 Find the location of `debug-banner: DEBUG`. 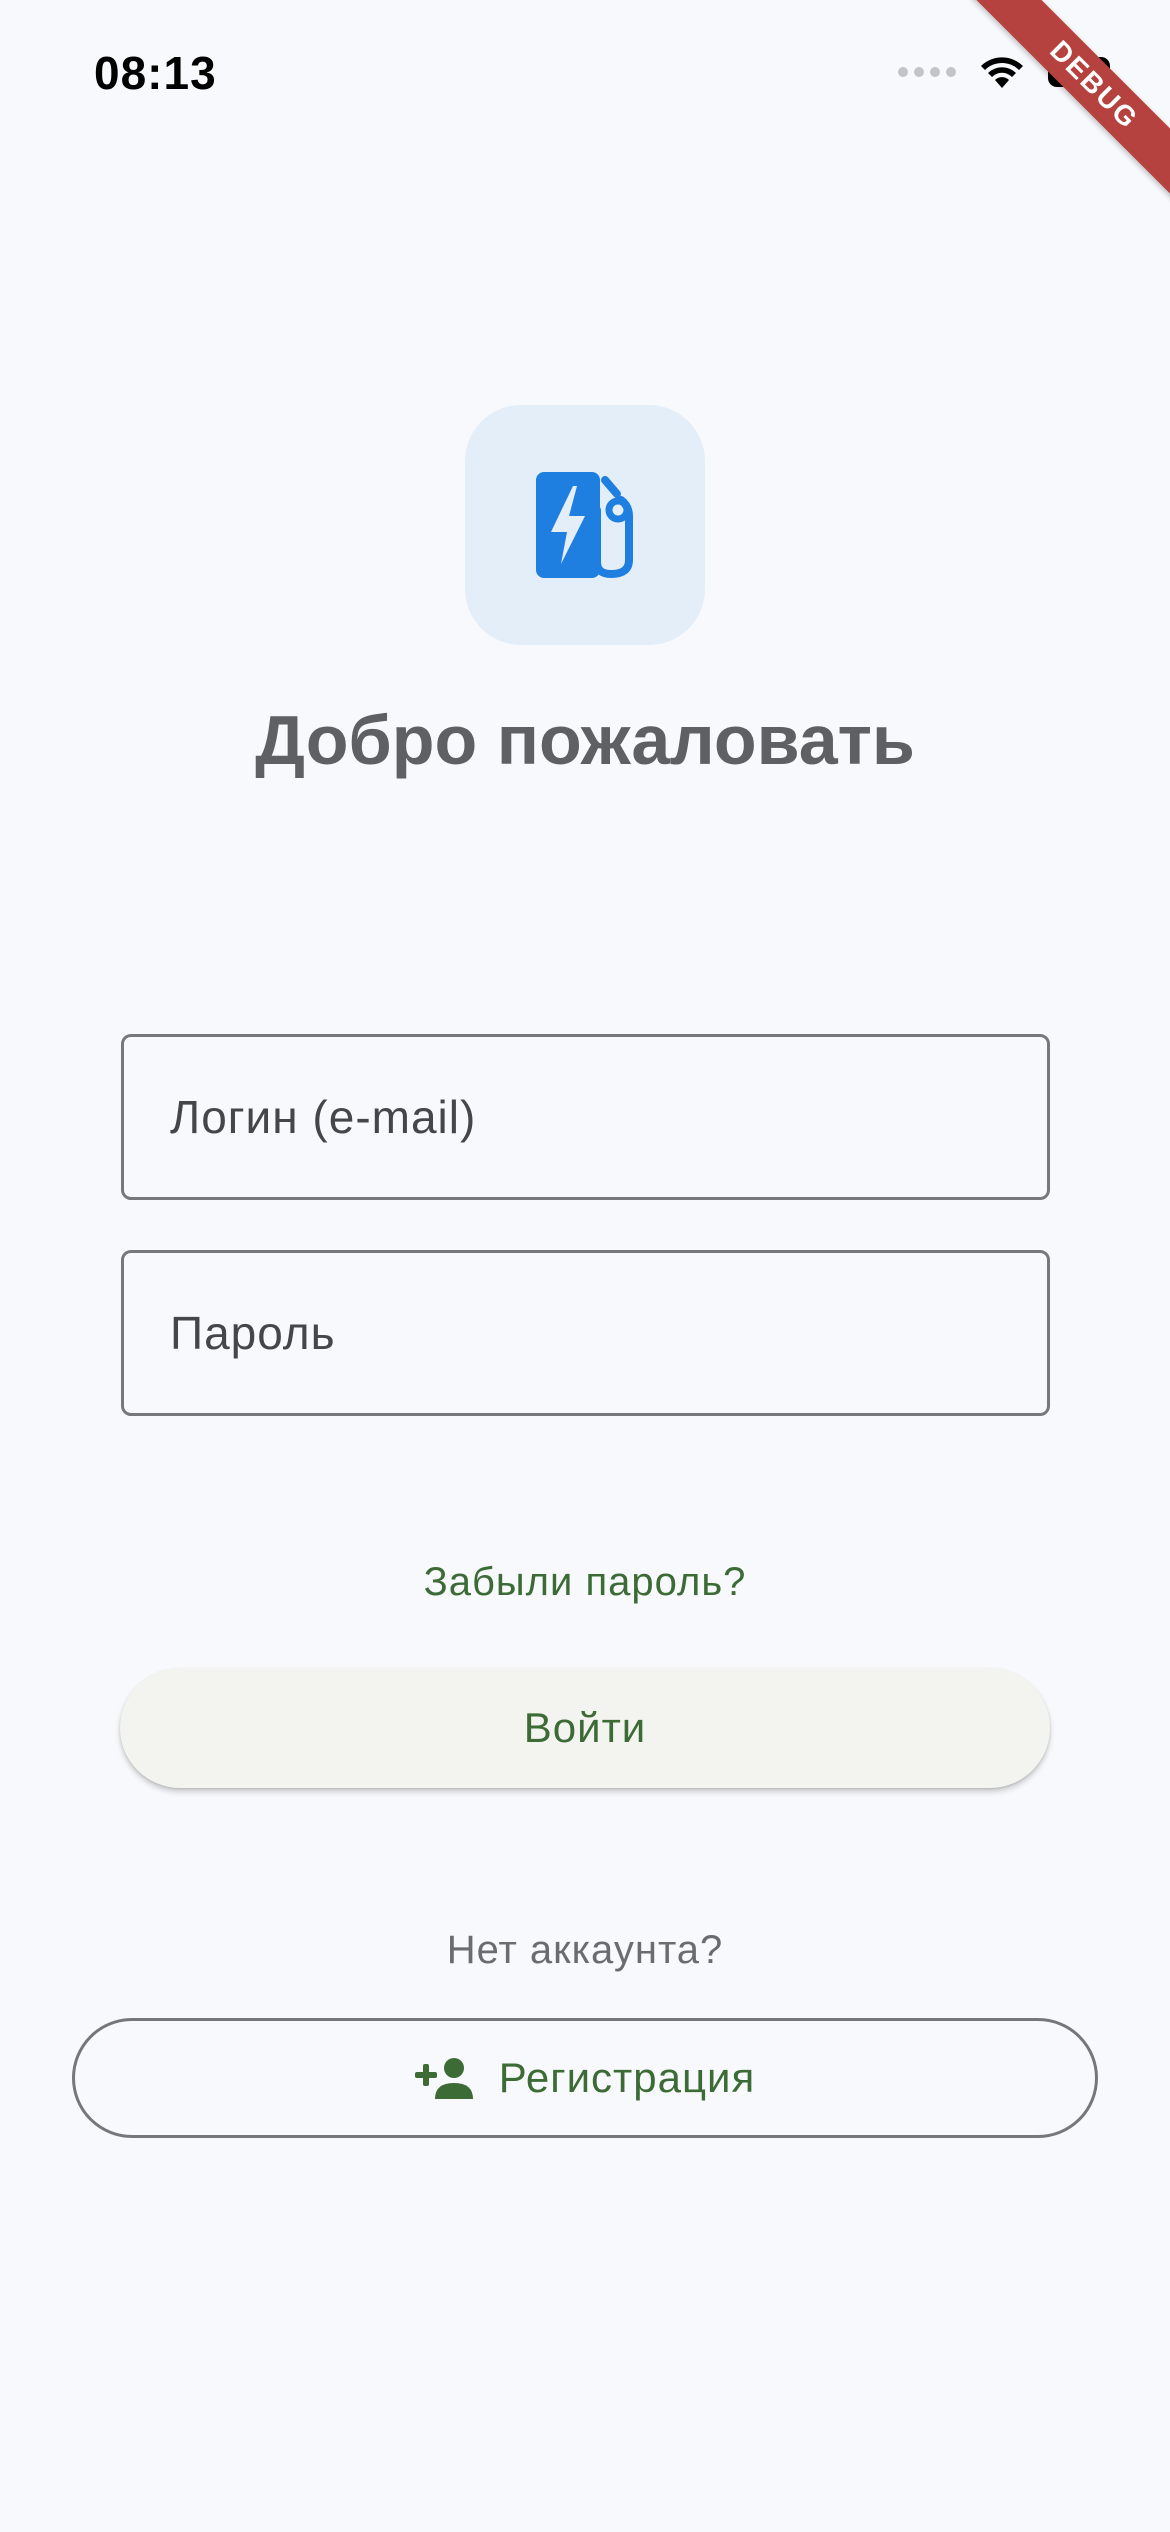

debug-banner: DEBUG is located at coordinates (1070, 104).